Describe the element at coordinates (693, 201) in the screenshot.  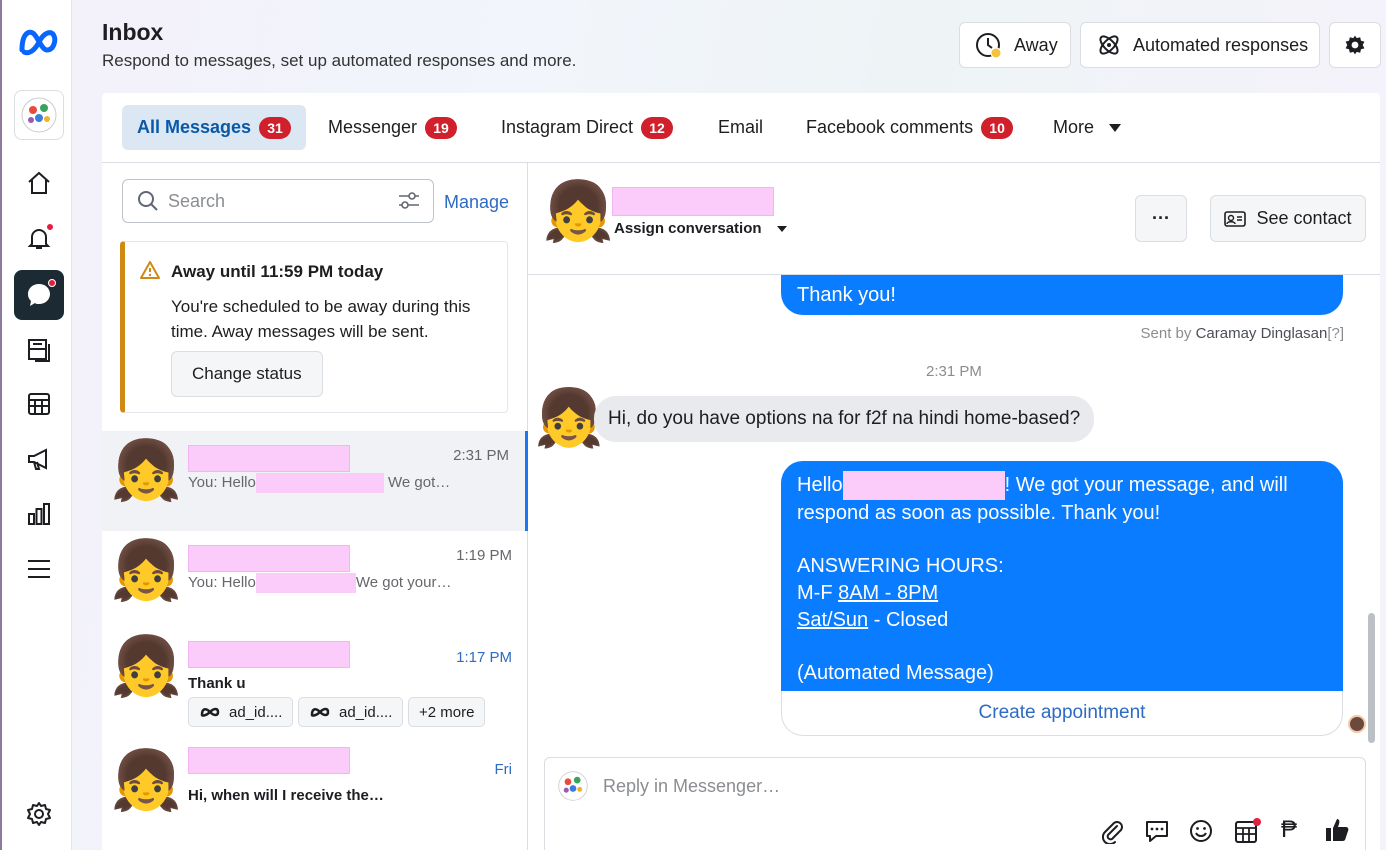
I see `redacted-contact-name` at that location.